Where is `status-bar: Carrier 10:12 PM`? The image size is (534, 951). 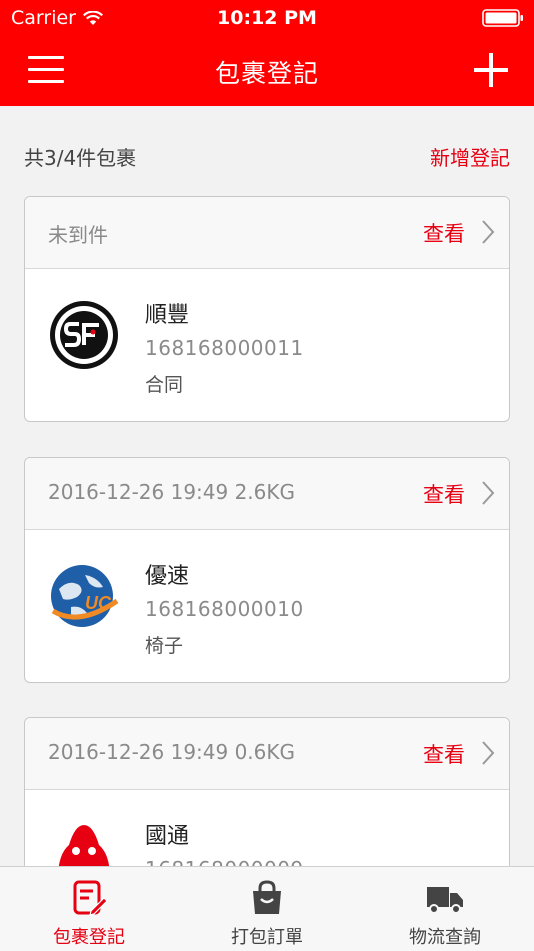
status-bar: Carrier 10:12 PM is located at coordinates (267, 18).